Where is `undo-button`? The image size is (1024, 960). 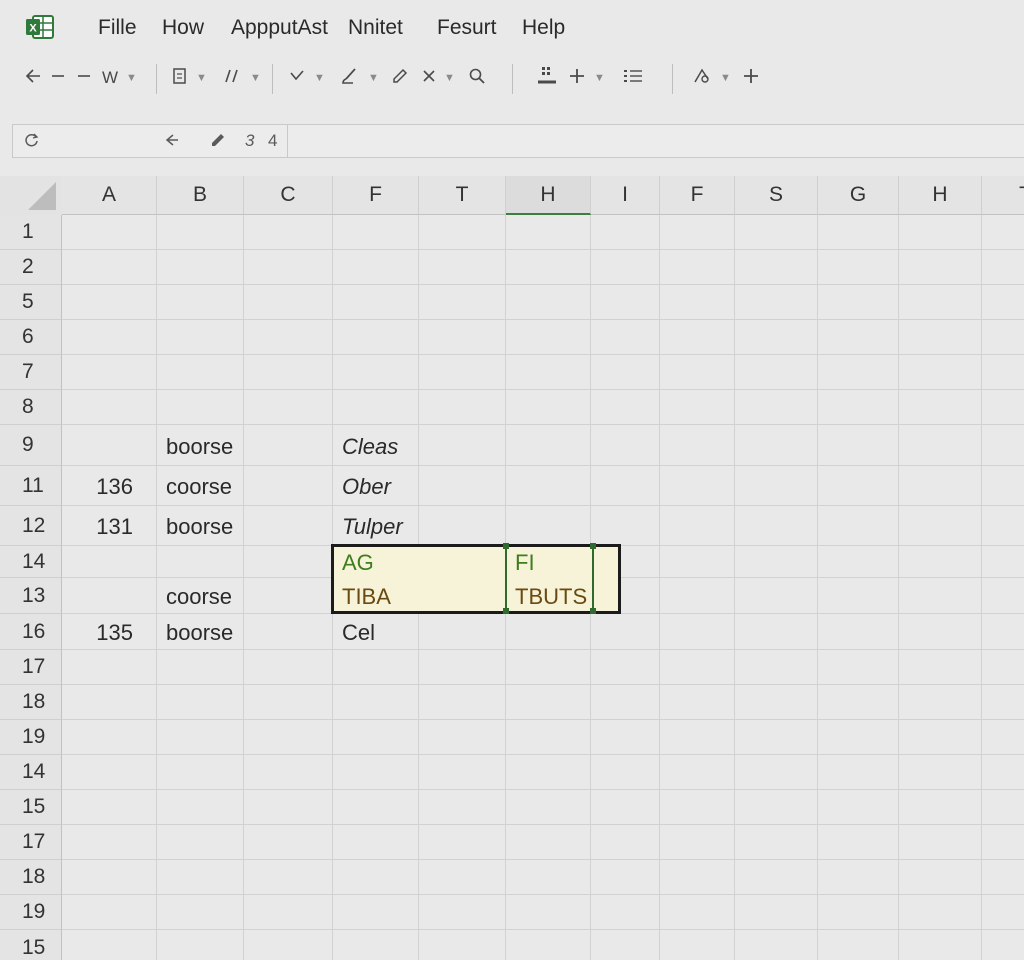 undo-button is located at coordinates (33, 78).